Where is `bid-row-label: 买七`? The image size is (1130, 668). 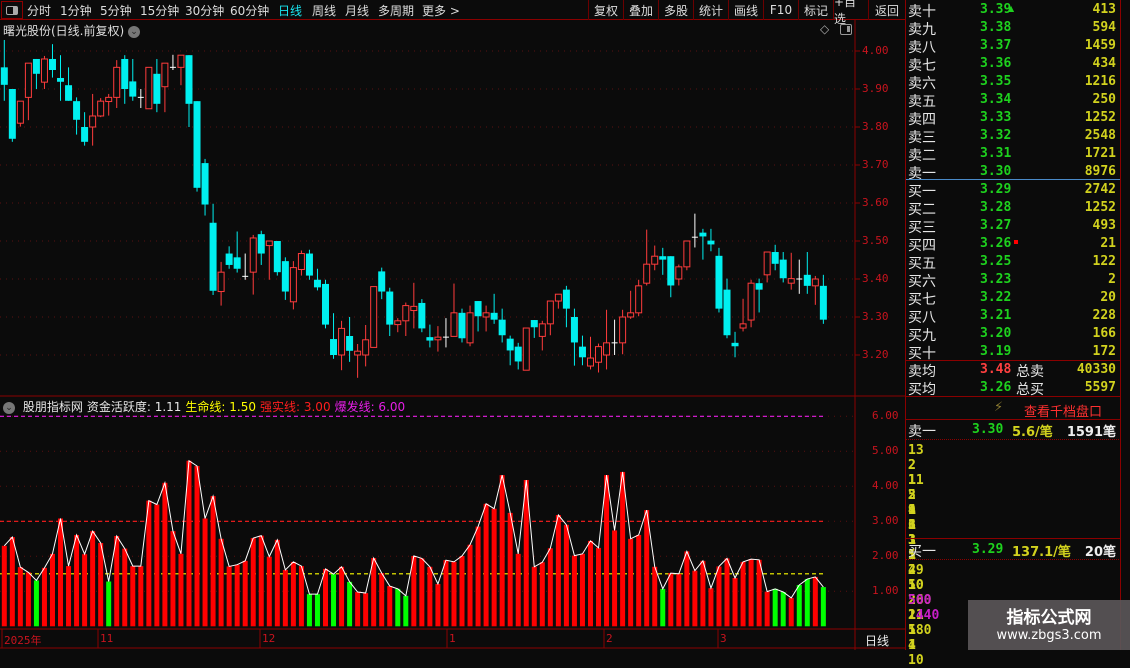
bid-row-label: 买七 is located at coordinates (922, 300).